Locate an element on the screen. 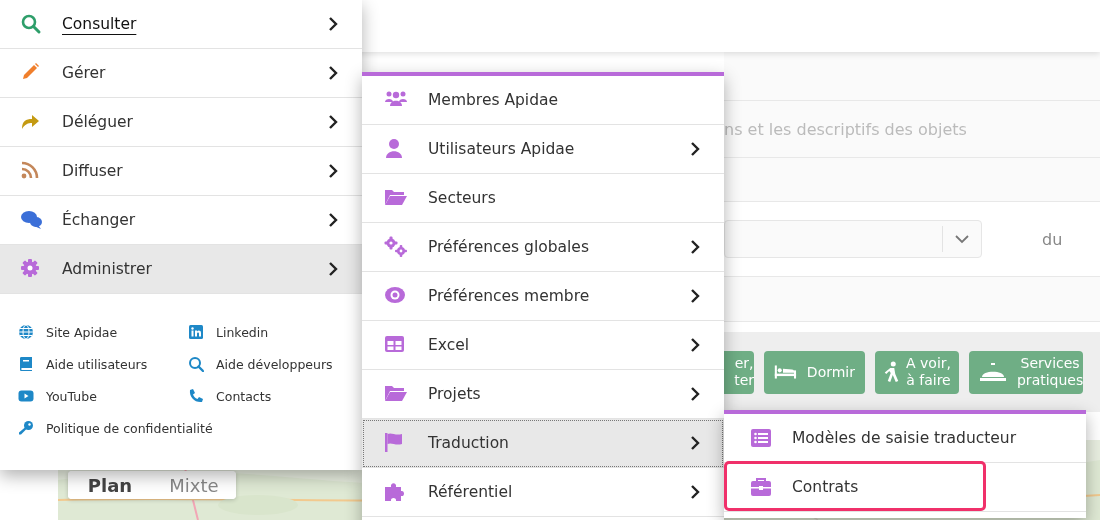  book-icon is located at coordinates (26, 364).